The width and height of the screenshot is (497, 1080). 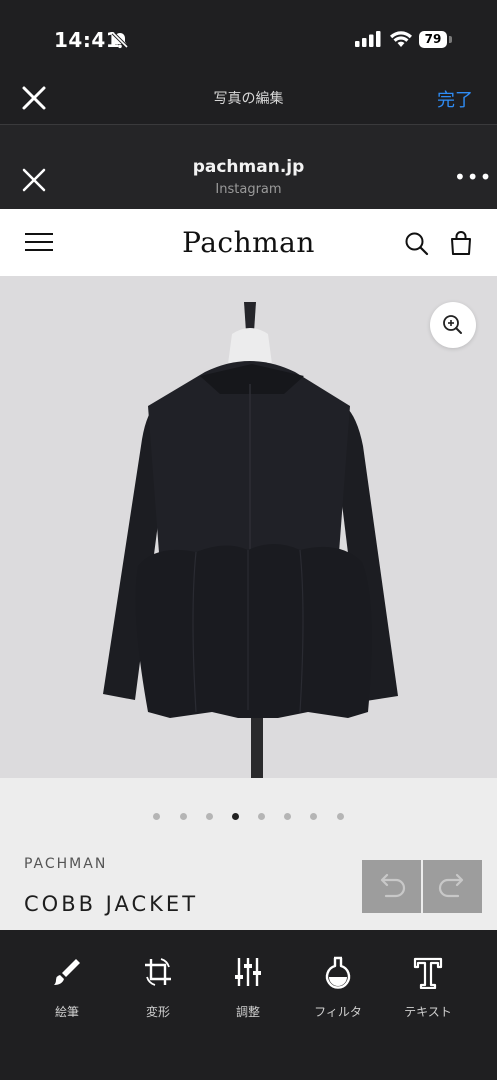 I want to click on product-brand: PACHMAN, so click(x=66, y=864).